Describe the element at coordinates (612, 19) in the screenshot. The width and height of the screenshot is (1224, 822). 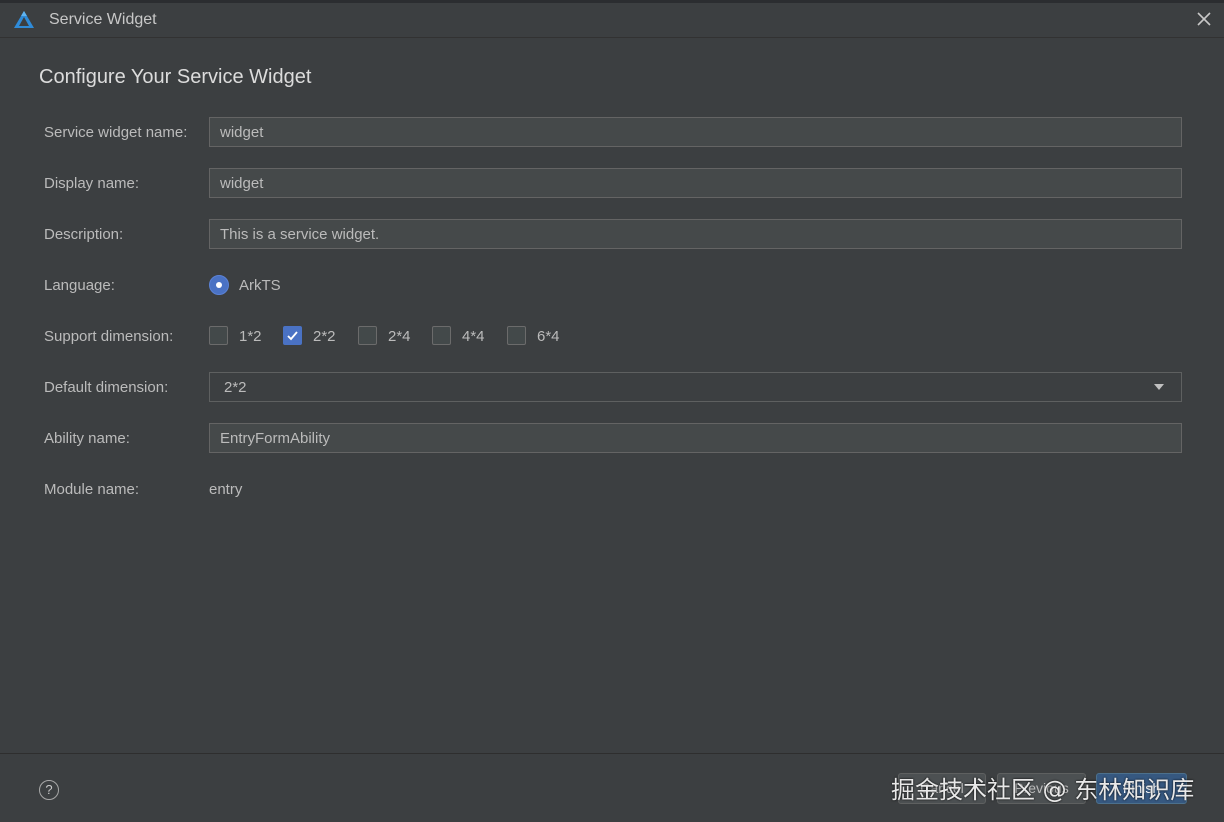
I see `title-bar: Service Widget` at that location.